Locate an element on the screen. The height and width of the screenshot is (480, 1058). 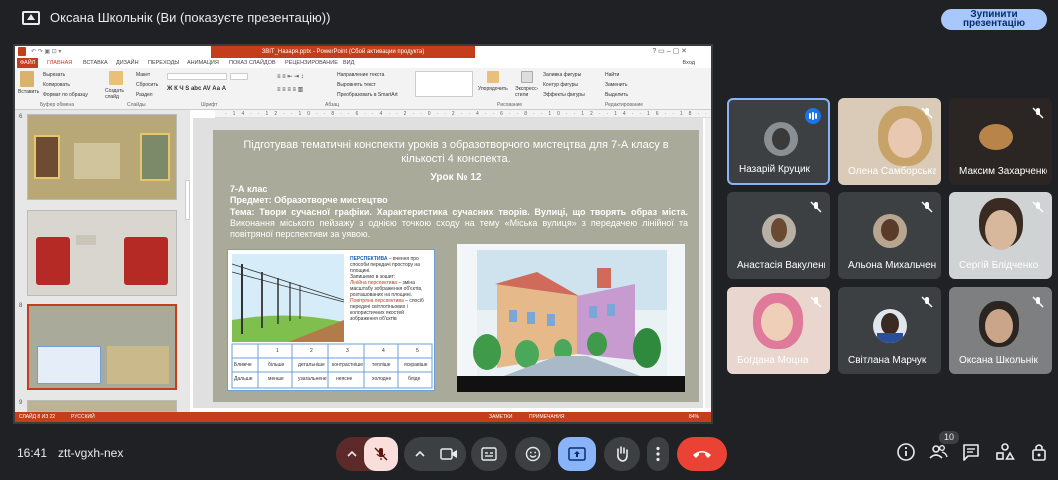
participant-tile-anastasiia: Анастасія Вакуленко is located at coordinates (778, 235).